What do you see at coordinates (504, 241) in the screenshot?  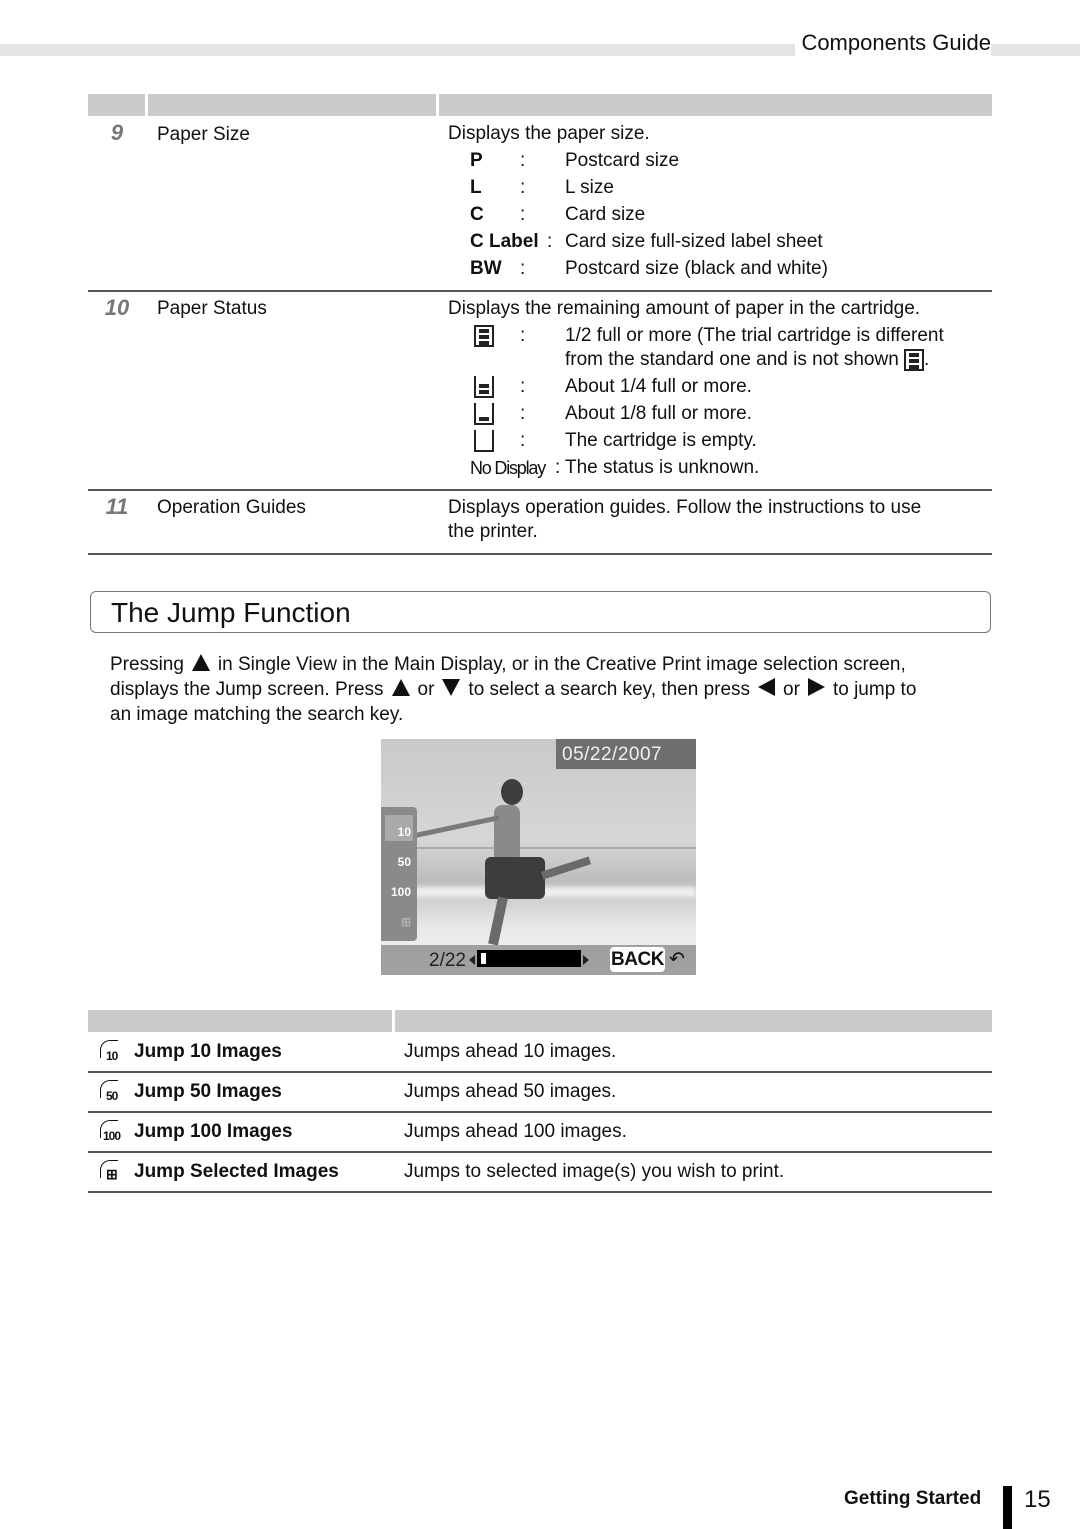 I see `item-key: C Label` at bounding box center [504, 241].